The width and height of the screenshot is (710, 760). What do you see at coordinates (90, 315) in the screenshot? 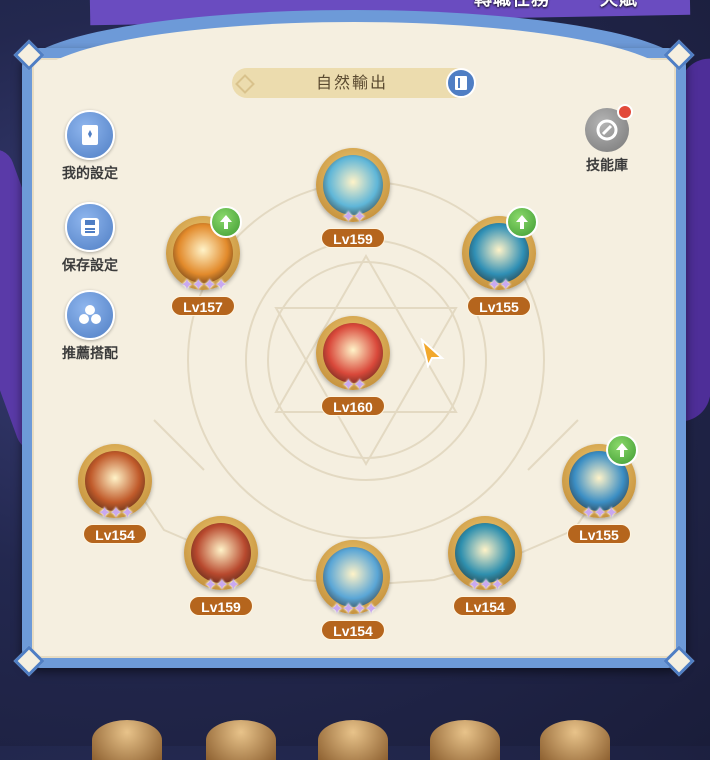
I see `recommend-icon` at bounding box center [90, 315].